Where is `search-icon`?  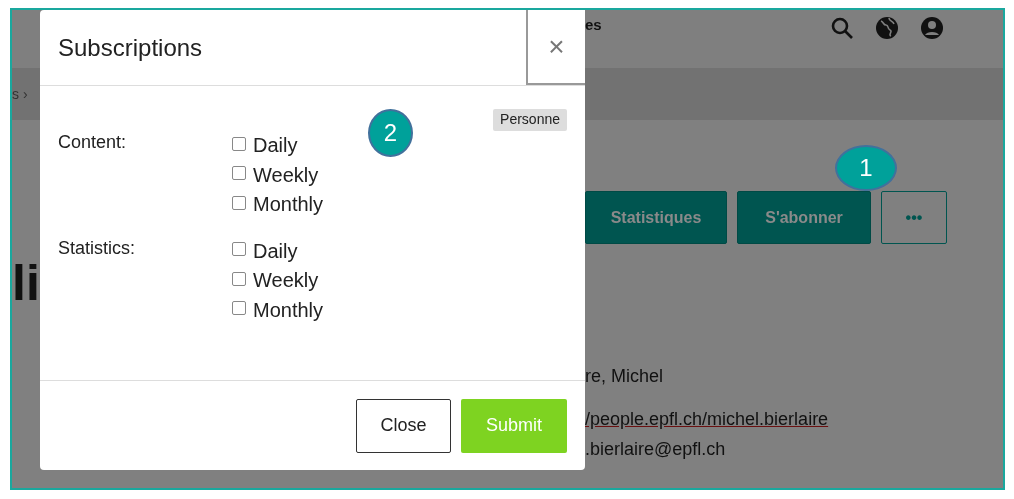 search-icon is located at coordinates (841, 28).